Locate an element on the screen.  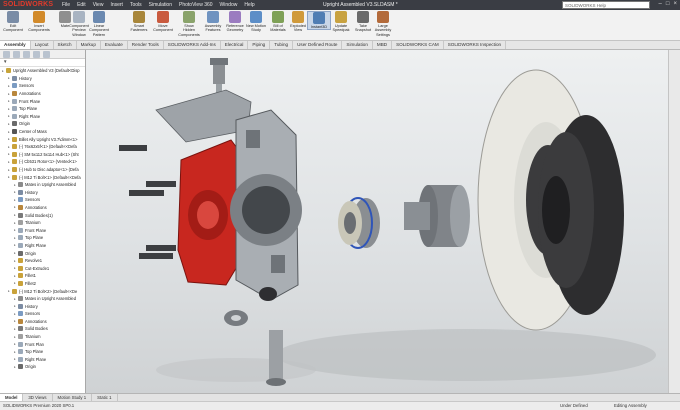
tab-solidworks-cam: SOLIDWORKS CAM is located at coordinates (418, 45).